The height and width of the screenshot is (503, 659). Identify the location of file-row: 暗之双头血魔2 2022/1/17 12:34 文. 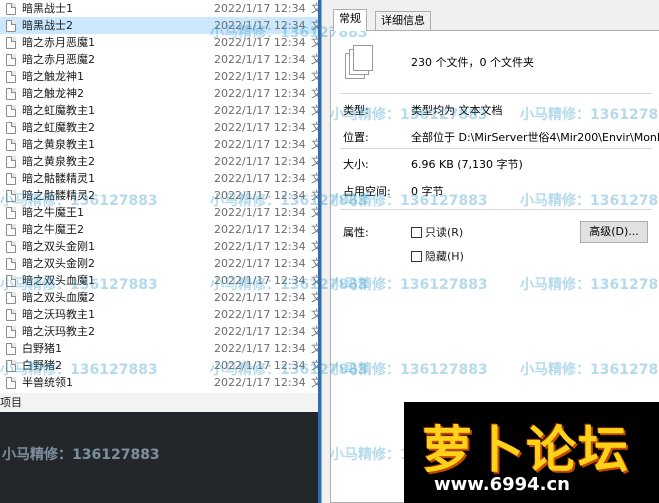
(159, 297).